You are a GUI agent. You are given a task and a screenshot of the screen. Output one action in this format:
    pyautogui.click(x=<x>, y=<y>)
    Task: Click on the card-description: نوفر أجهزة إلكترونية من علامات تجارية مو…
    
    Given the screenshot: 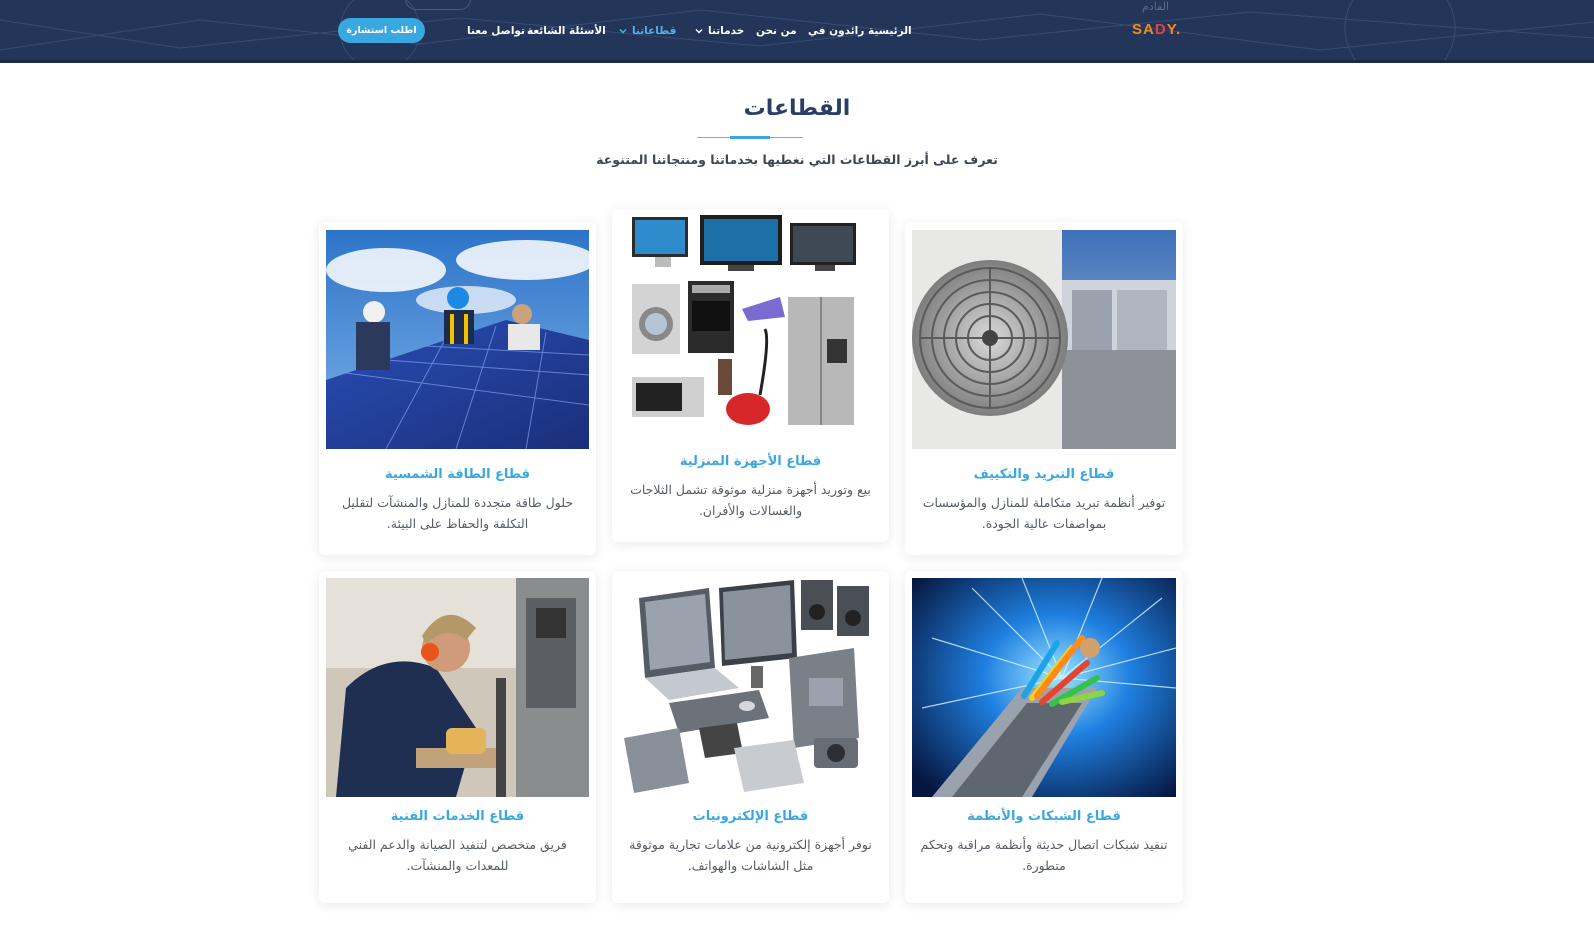 What is the action you would take?
    pyautogui.click(x=750, y=855)
    